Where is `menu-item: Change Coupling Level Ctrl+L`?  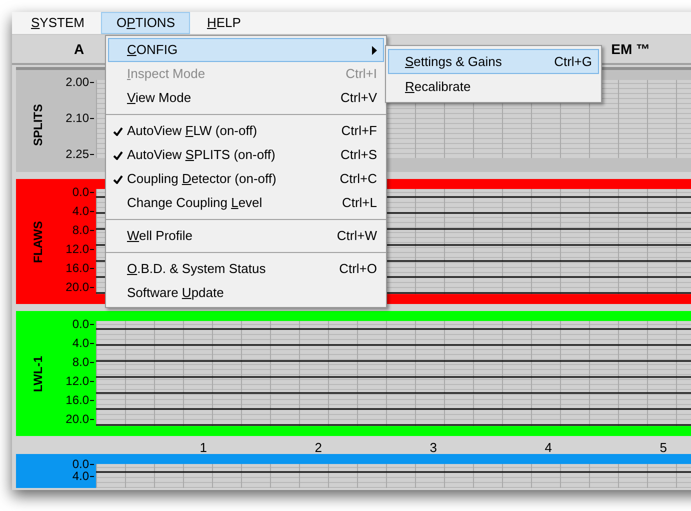
menu-item: Change Coupling Level Ctrl+L is located at coordinates (246, 203).